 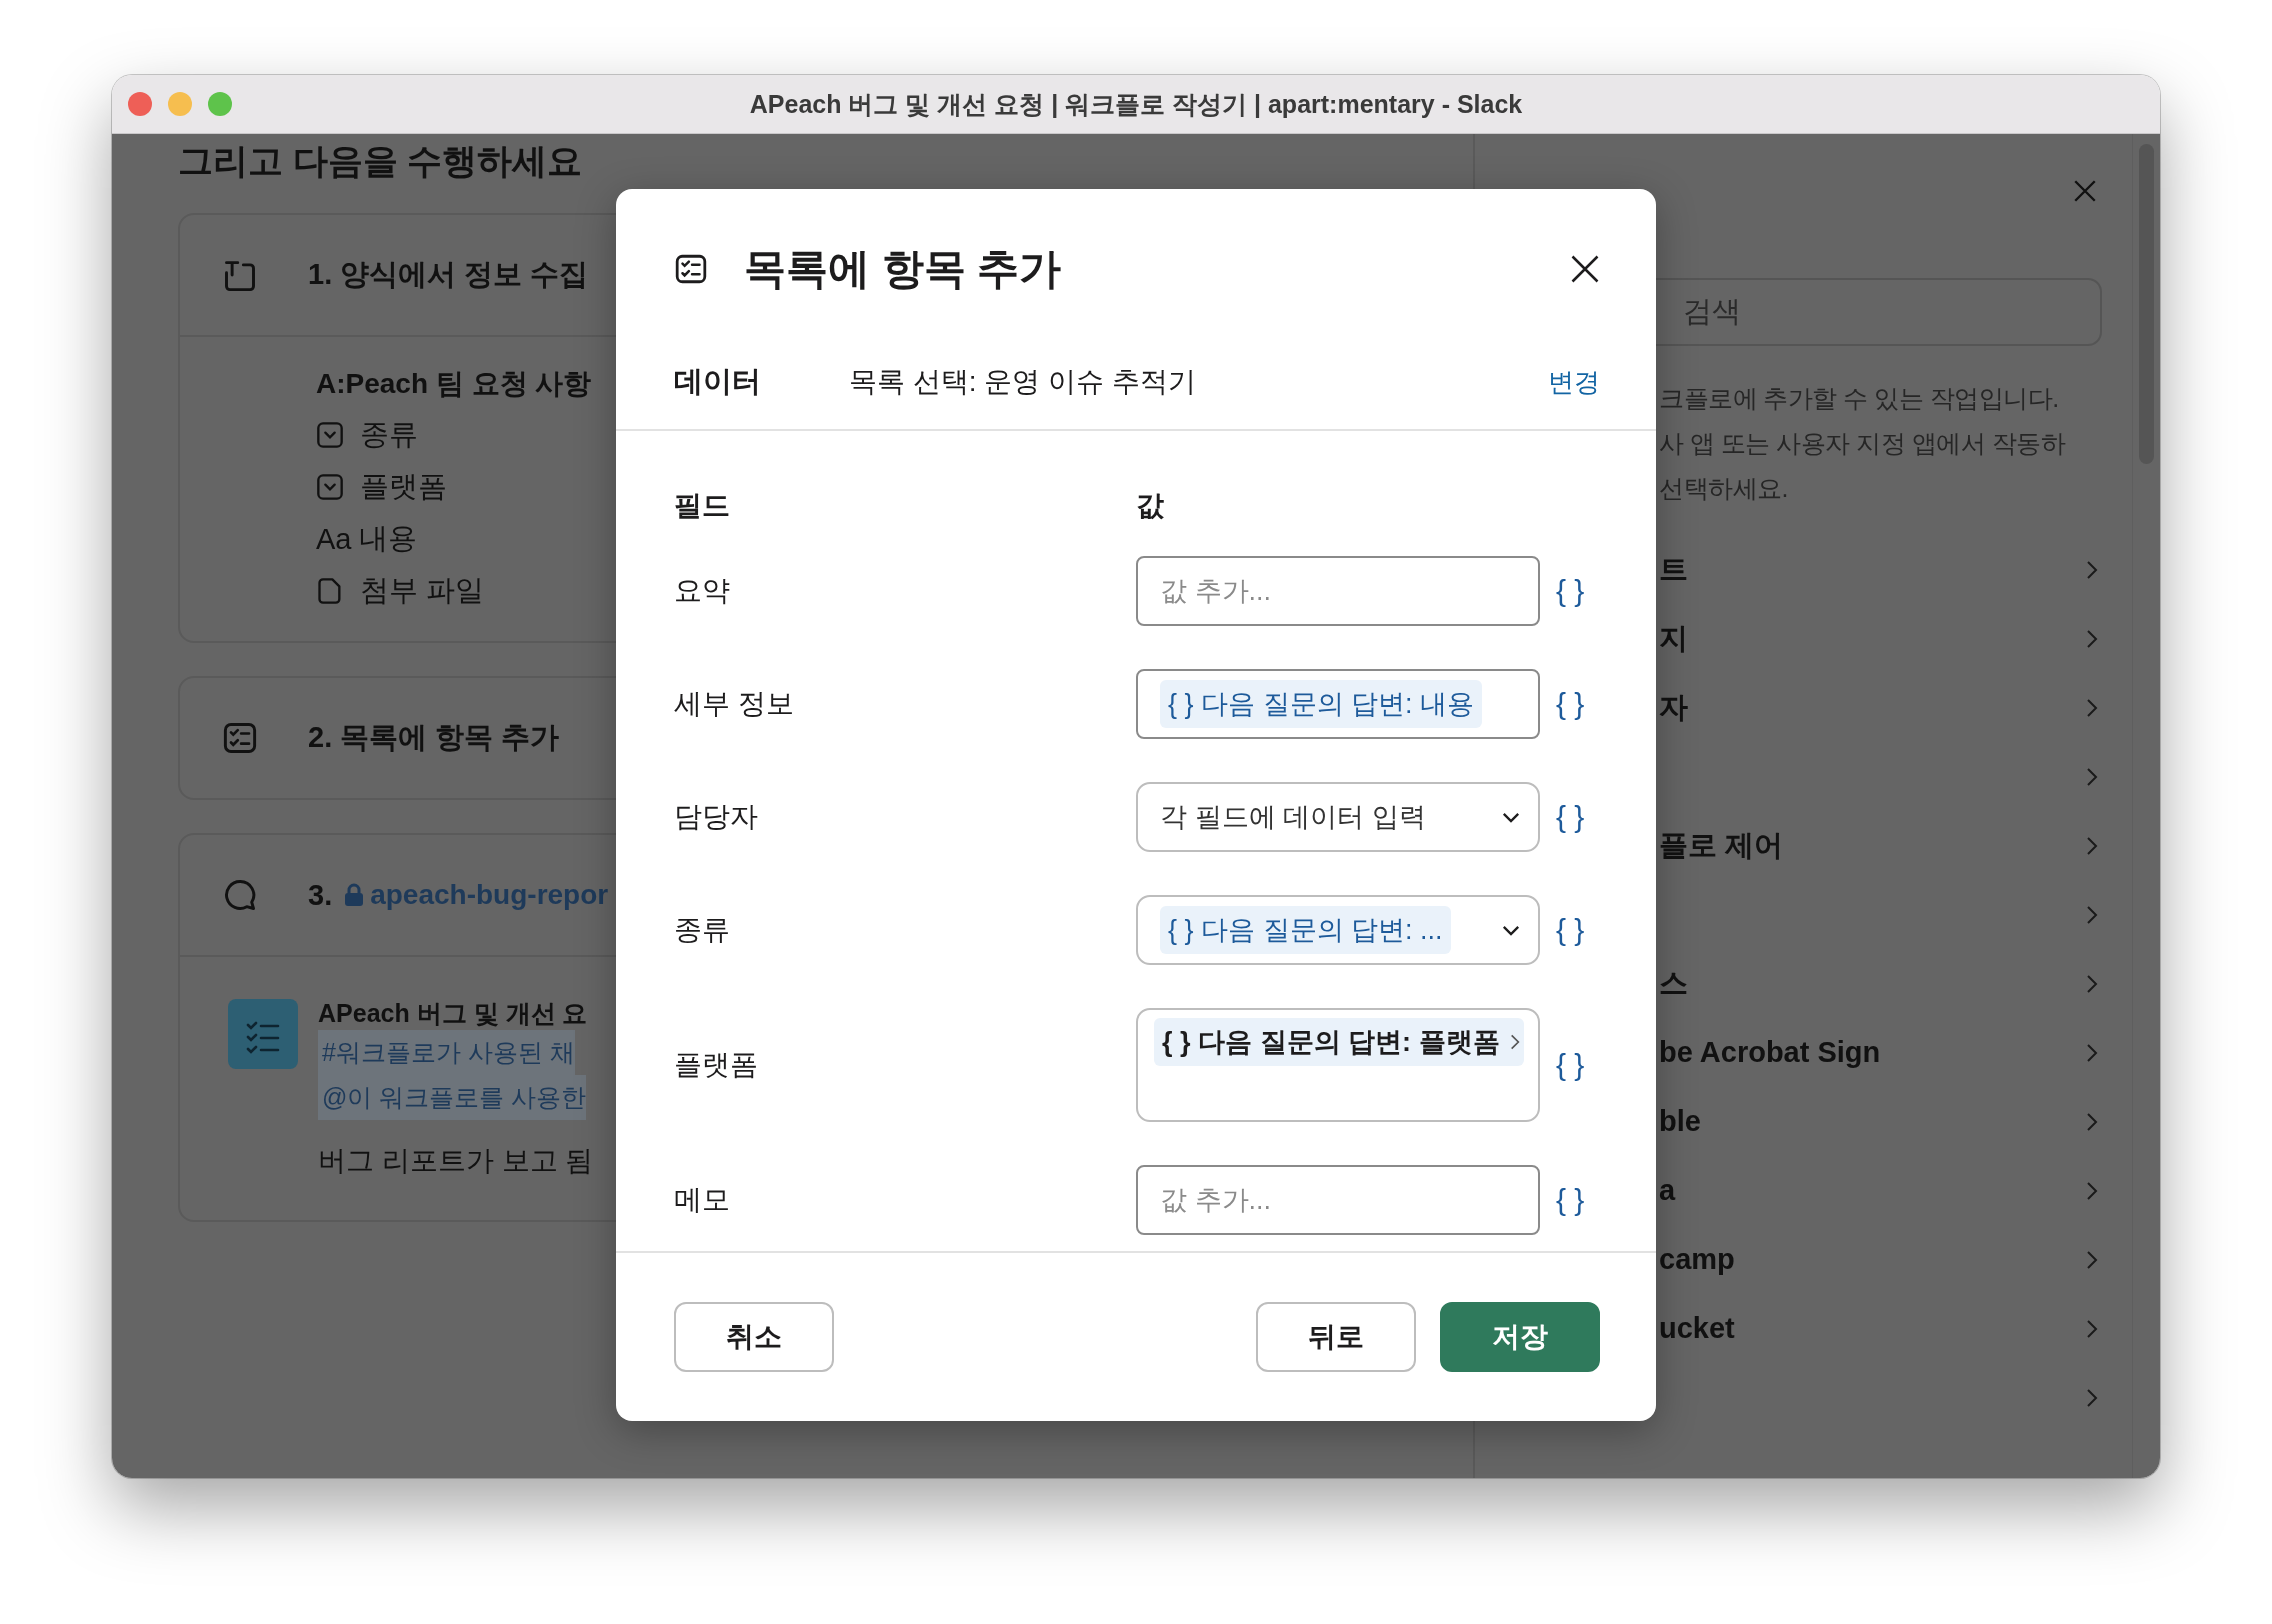 I want to click on description-text: 선택하세요., so click(x=1723, y=488).